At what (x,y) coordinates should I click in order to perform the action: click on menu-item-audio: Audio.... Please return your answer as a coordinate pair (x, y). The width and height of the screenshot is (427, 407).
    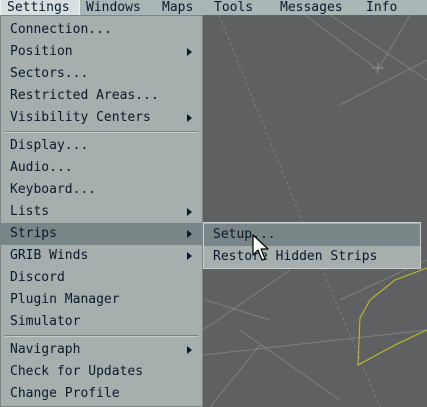
    Looking at the image, I should click on (101, 168).